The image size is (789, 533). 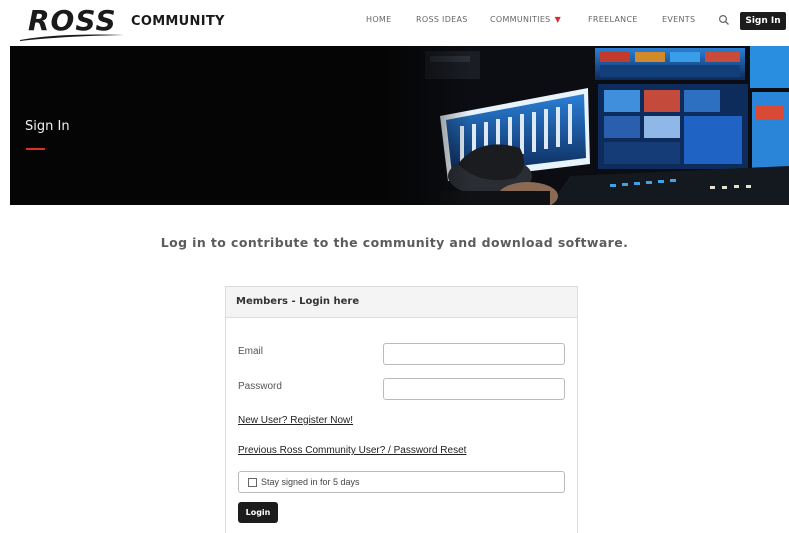 What do you see at coordinates (613, 19) in the screenshot?
I see `nav-freelance: FREELANCE` at bounding box center [613, 19].